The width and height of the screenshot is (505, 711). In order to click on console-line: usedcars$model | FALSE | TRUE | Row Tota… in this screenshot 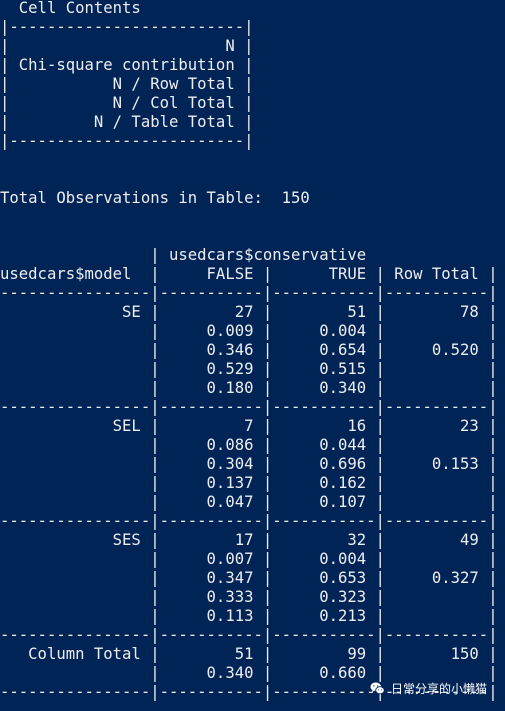, I will do `click(249, 274)`.